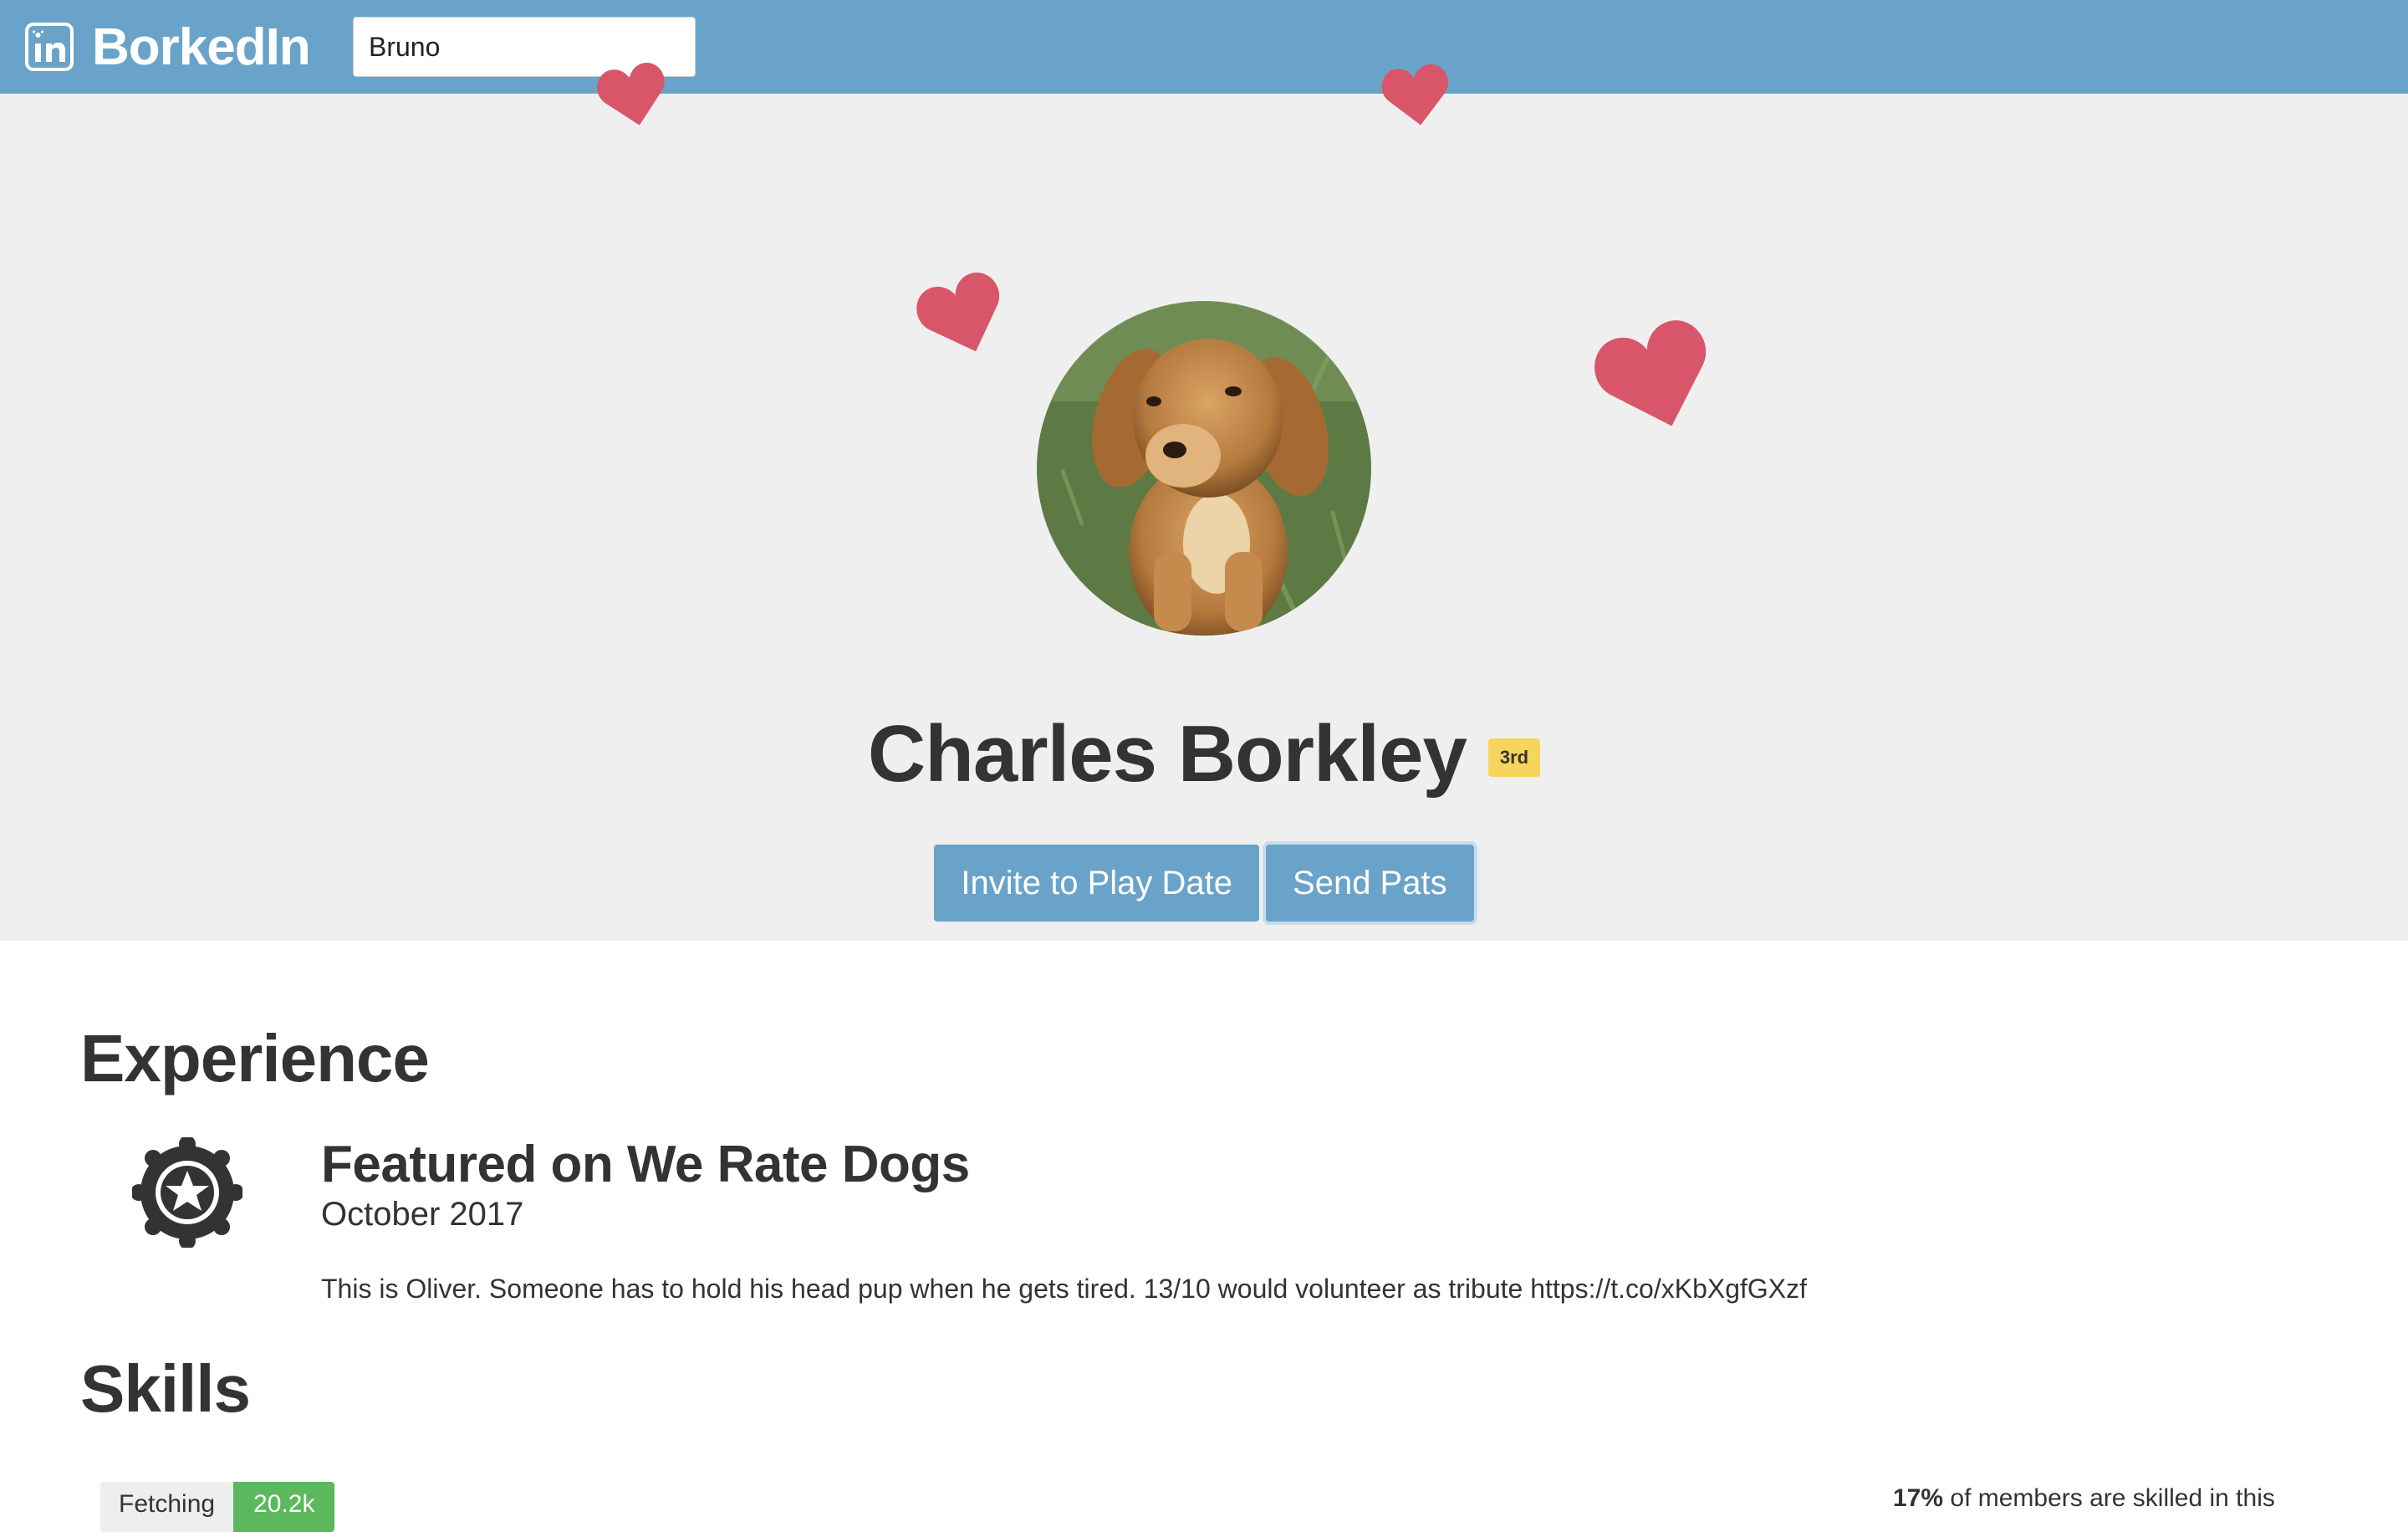  What do you see at coordinates (201, 47) in the screenshot?
I see `brand-name: BorkedIn` at bounding box center [201, 47].